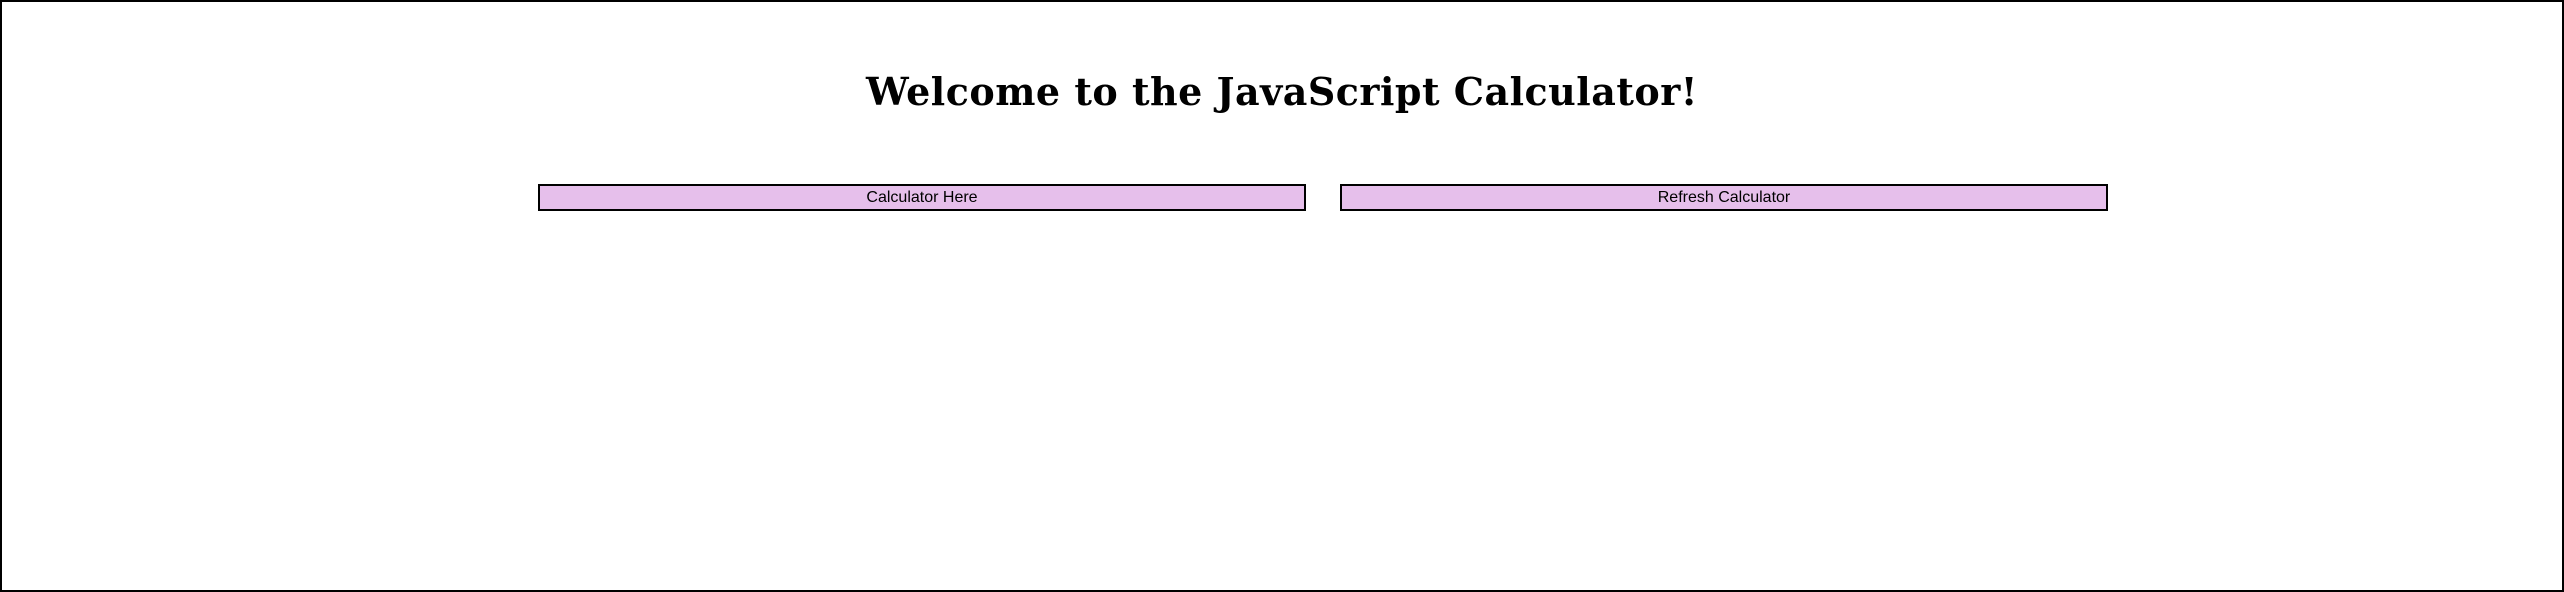 This screenshot has width=2564, height=592. What do you see at coordinates (1282, 91) in the screenshot?
I see `page-title: Welcome to the JavaScript Calculator!` at bounding box center [1282, 91].